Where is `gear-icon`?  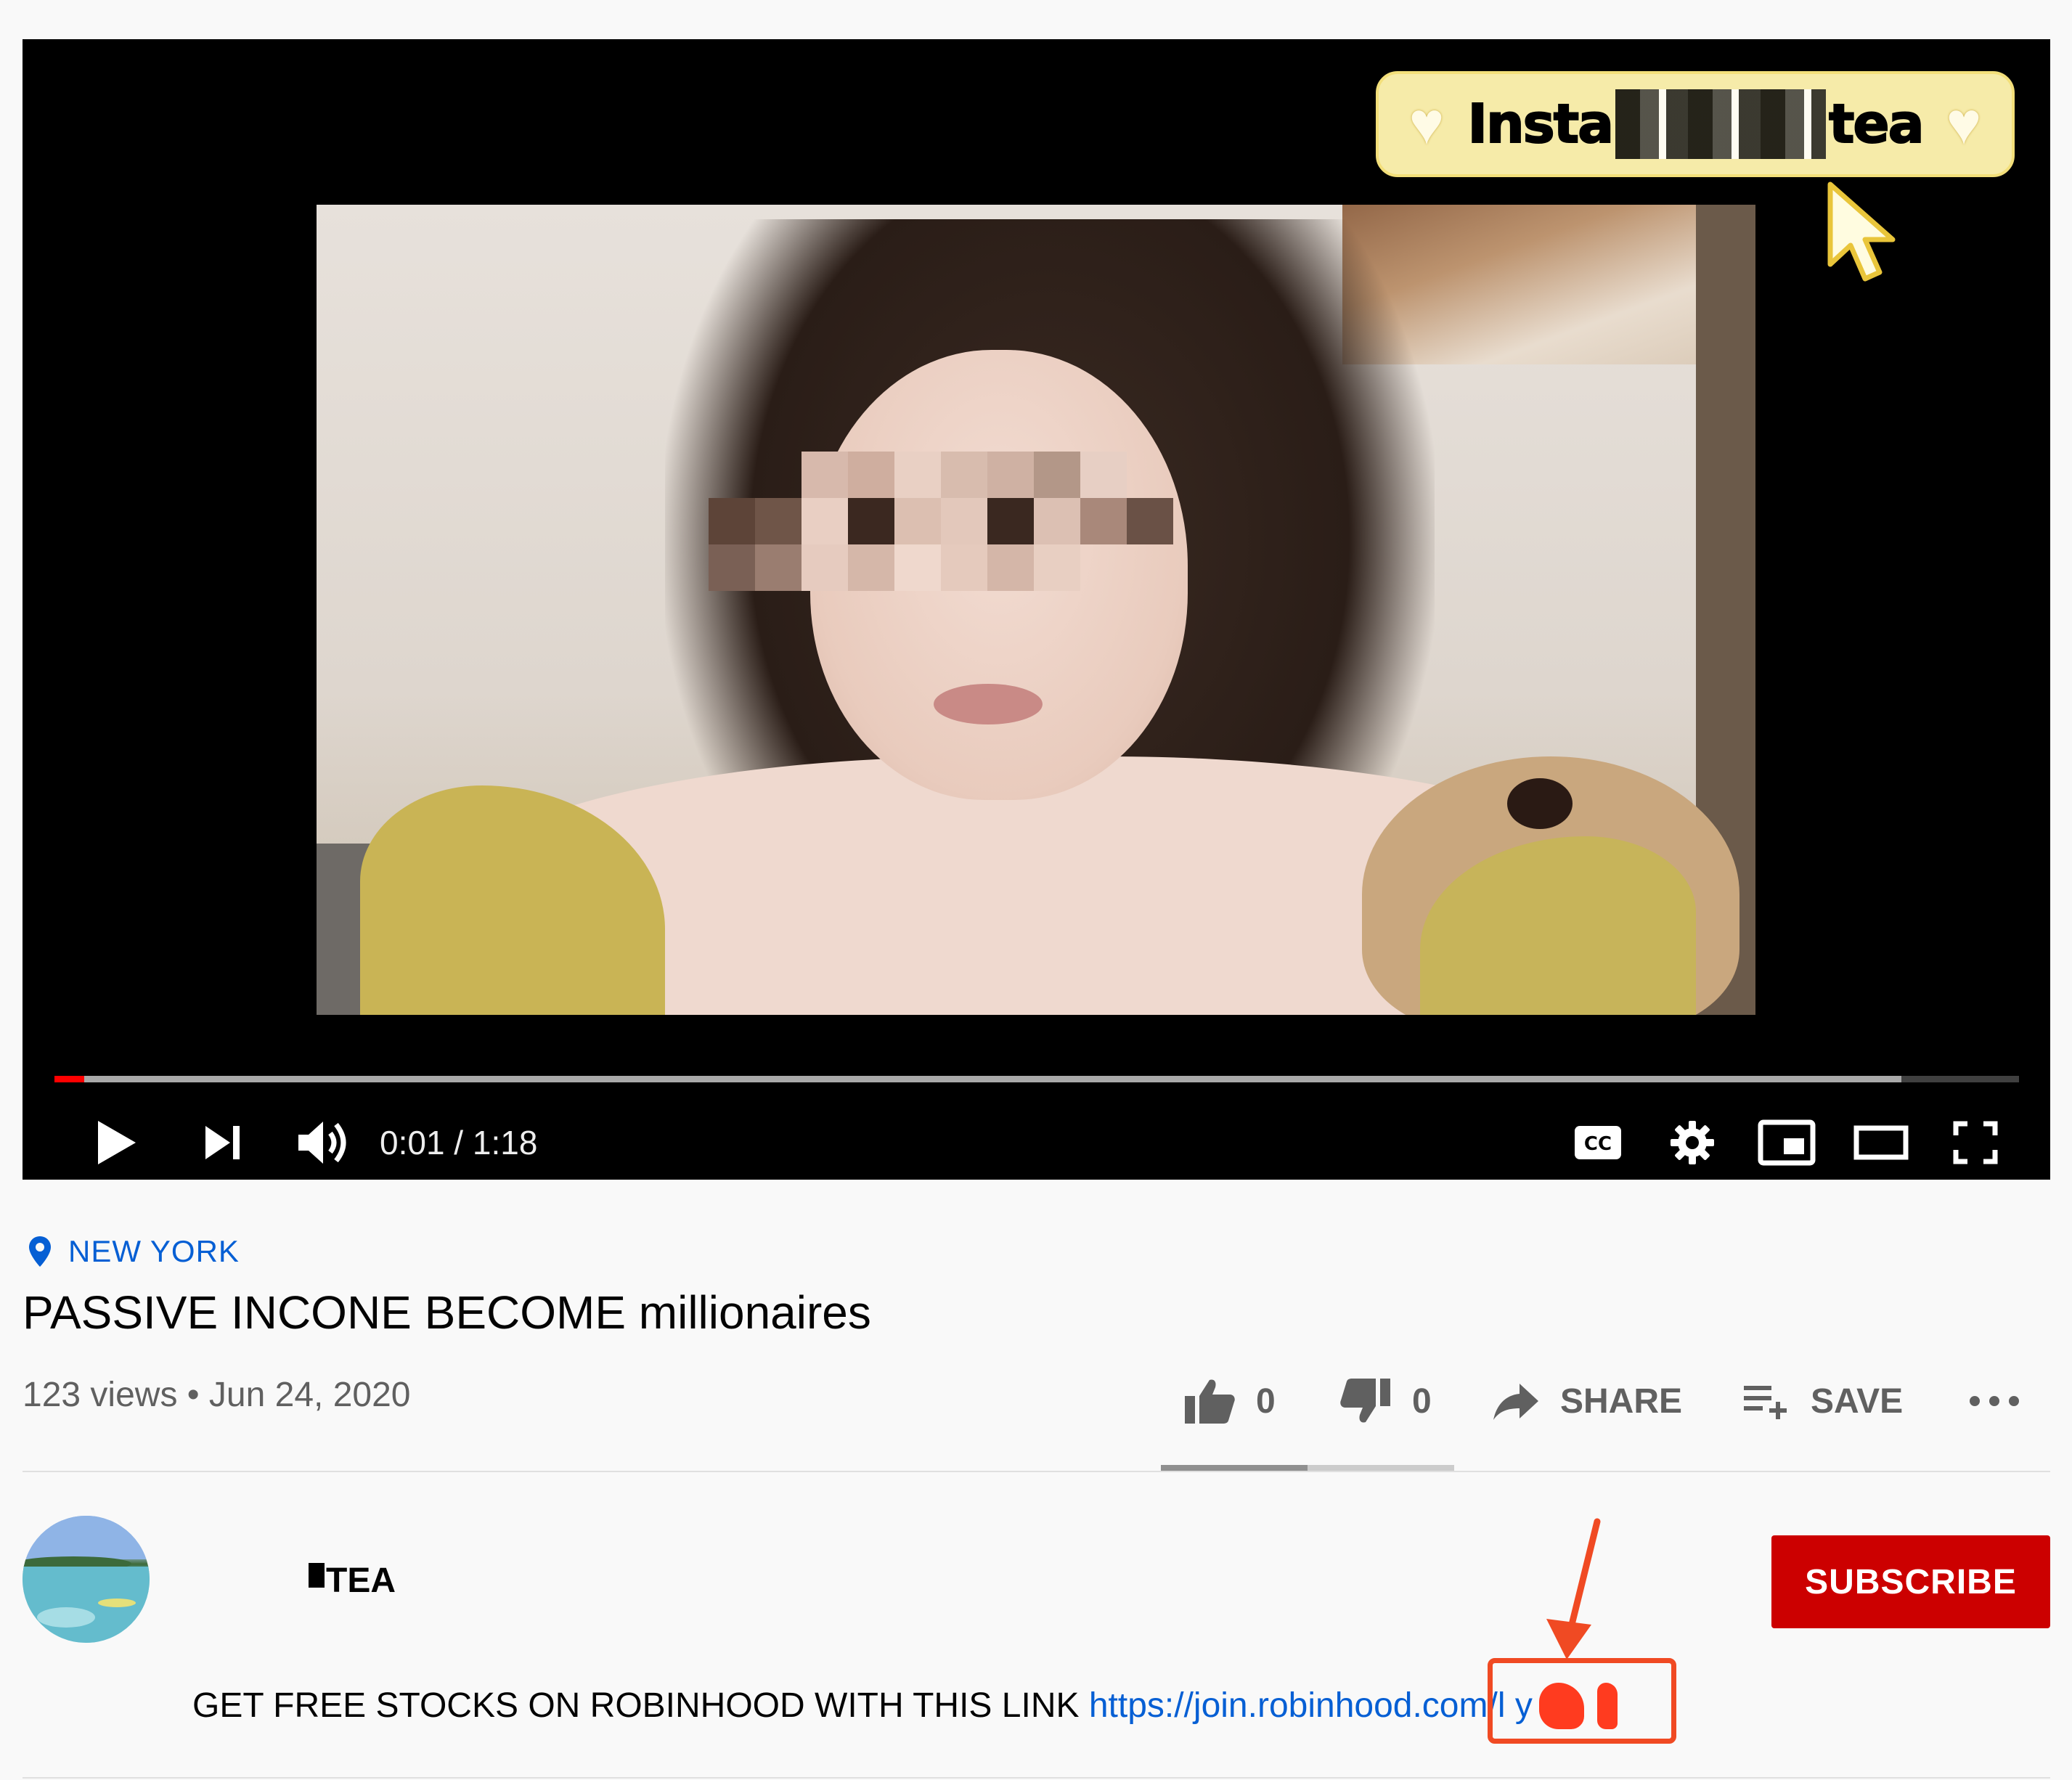
gear-icon is located at coordinates (1693, 1142).